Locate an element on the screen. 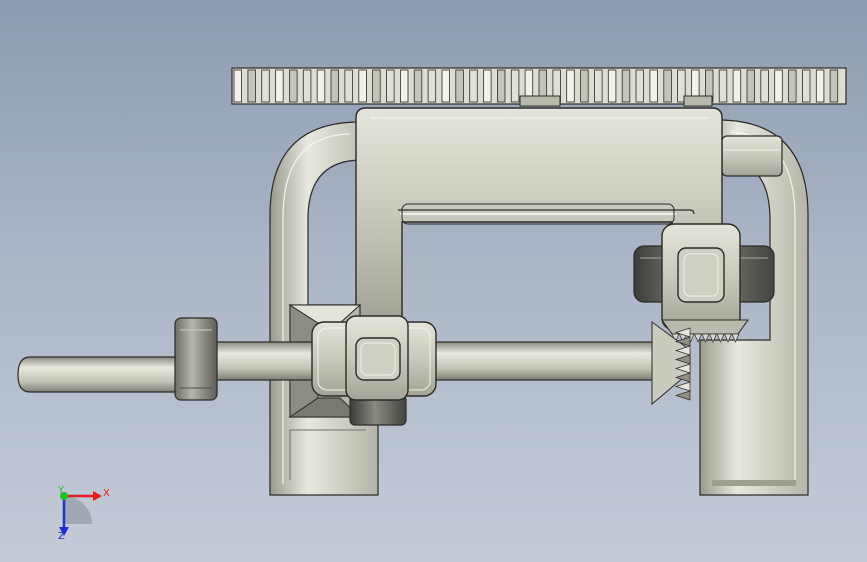 Image resolution: width=867 pixels, height=562 pixels. x-axis-label: X is located at coordinates (106, 493).